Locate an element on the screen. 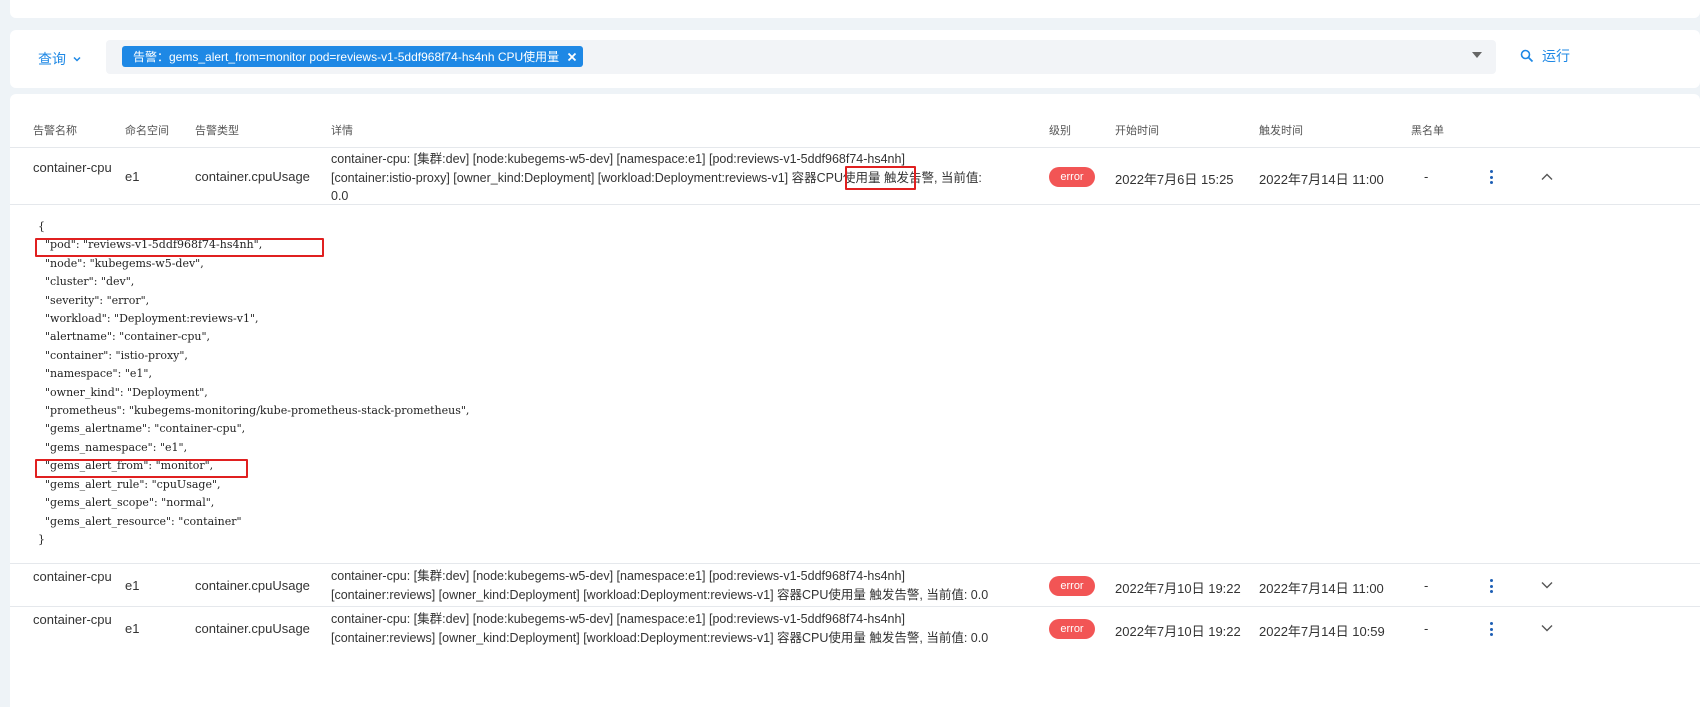  query-dropdown: 查询 is located at coordinates (60, 59).